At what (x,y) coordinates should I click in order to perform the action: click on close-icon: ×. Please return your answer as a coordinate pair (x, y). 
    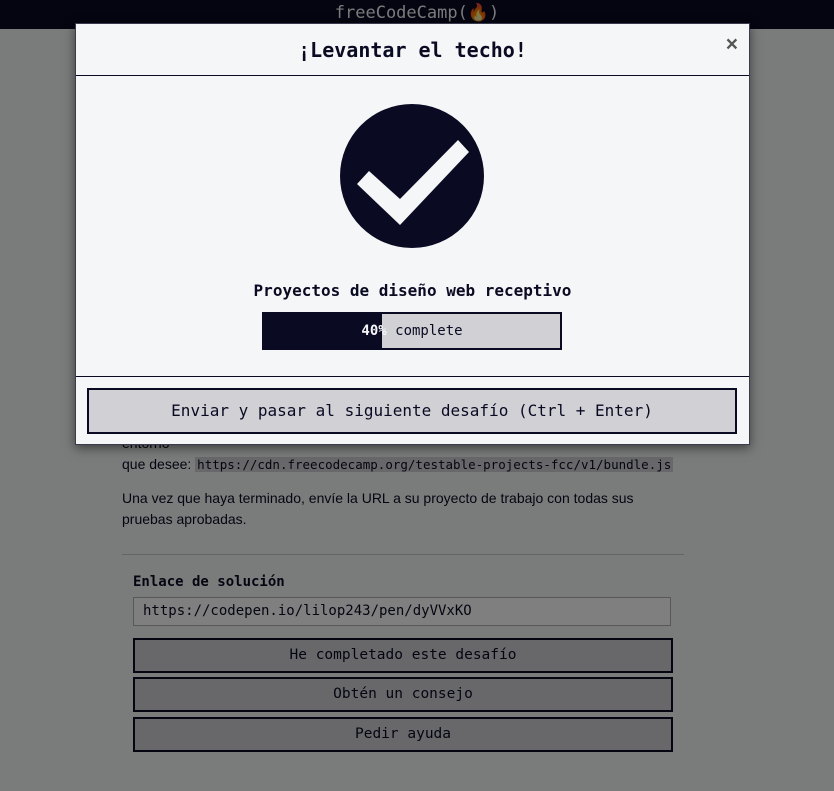
    Looking at the image, I should click on (732, 45).